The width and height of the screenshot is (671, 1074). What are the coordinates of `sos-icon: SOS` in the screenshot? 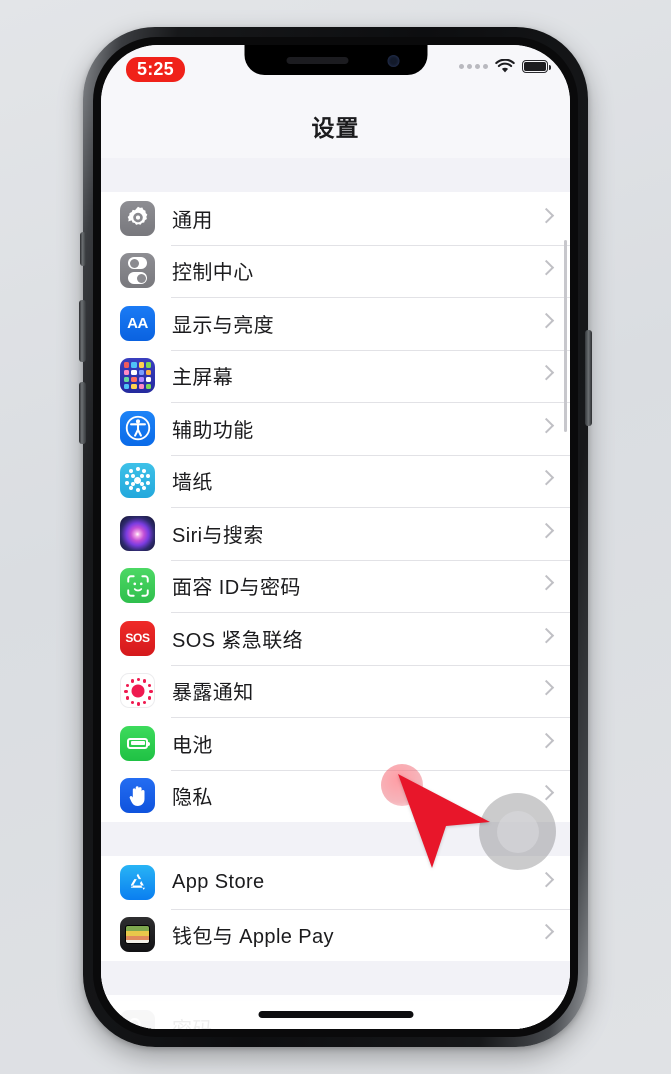 It's located at (137, 638).